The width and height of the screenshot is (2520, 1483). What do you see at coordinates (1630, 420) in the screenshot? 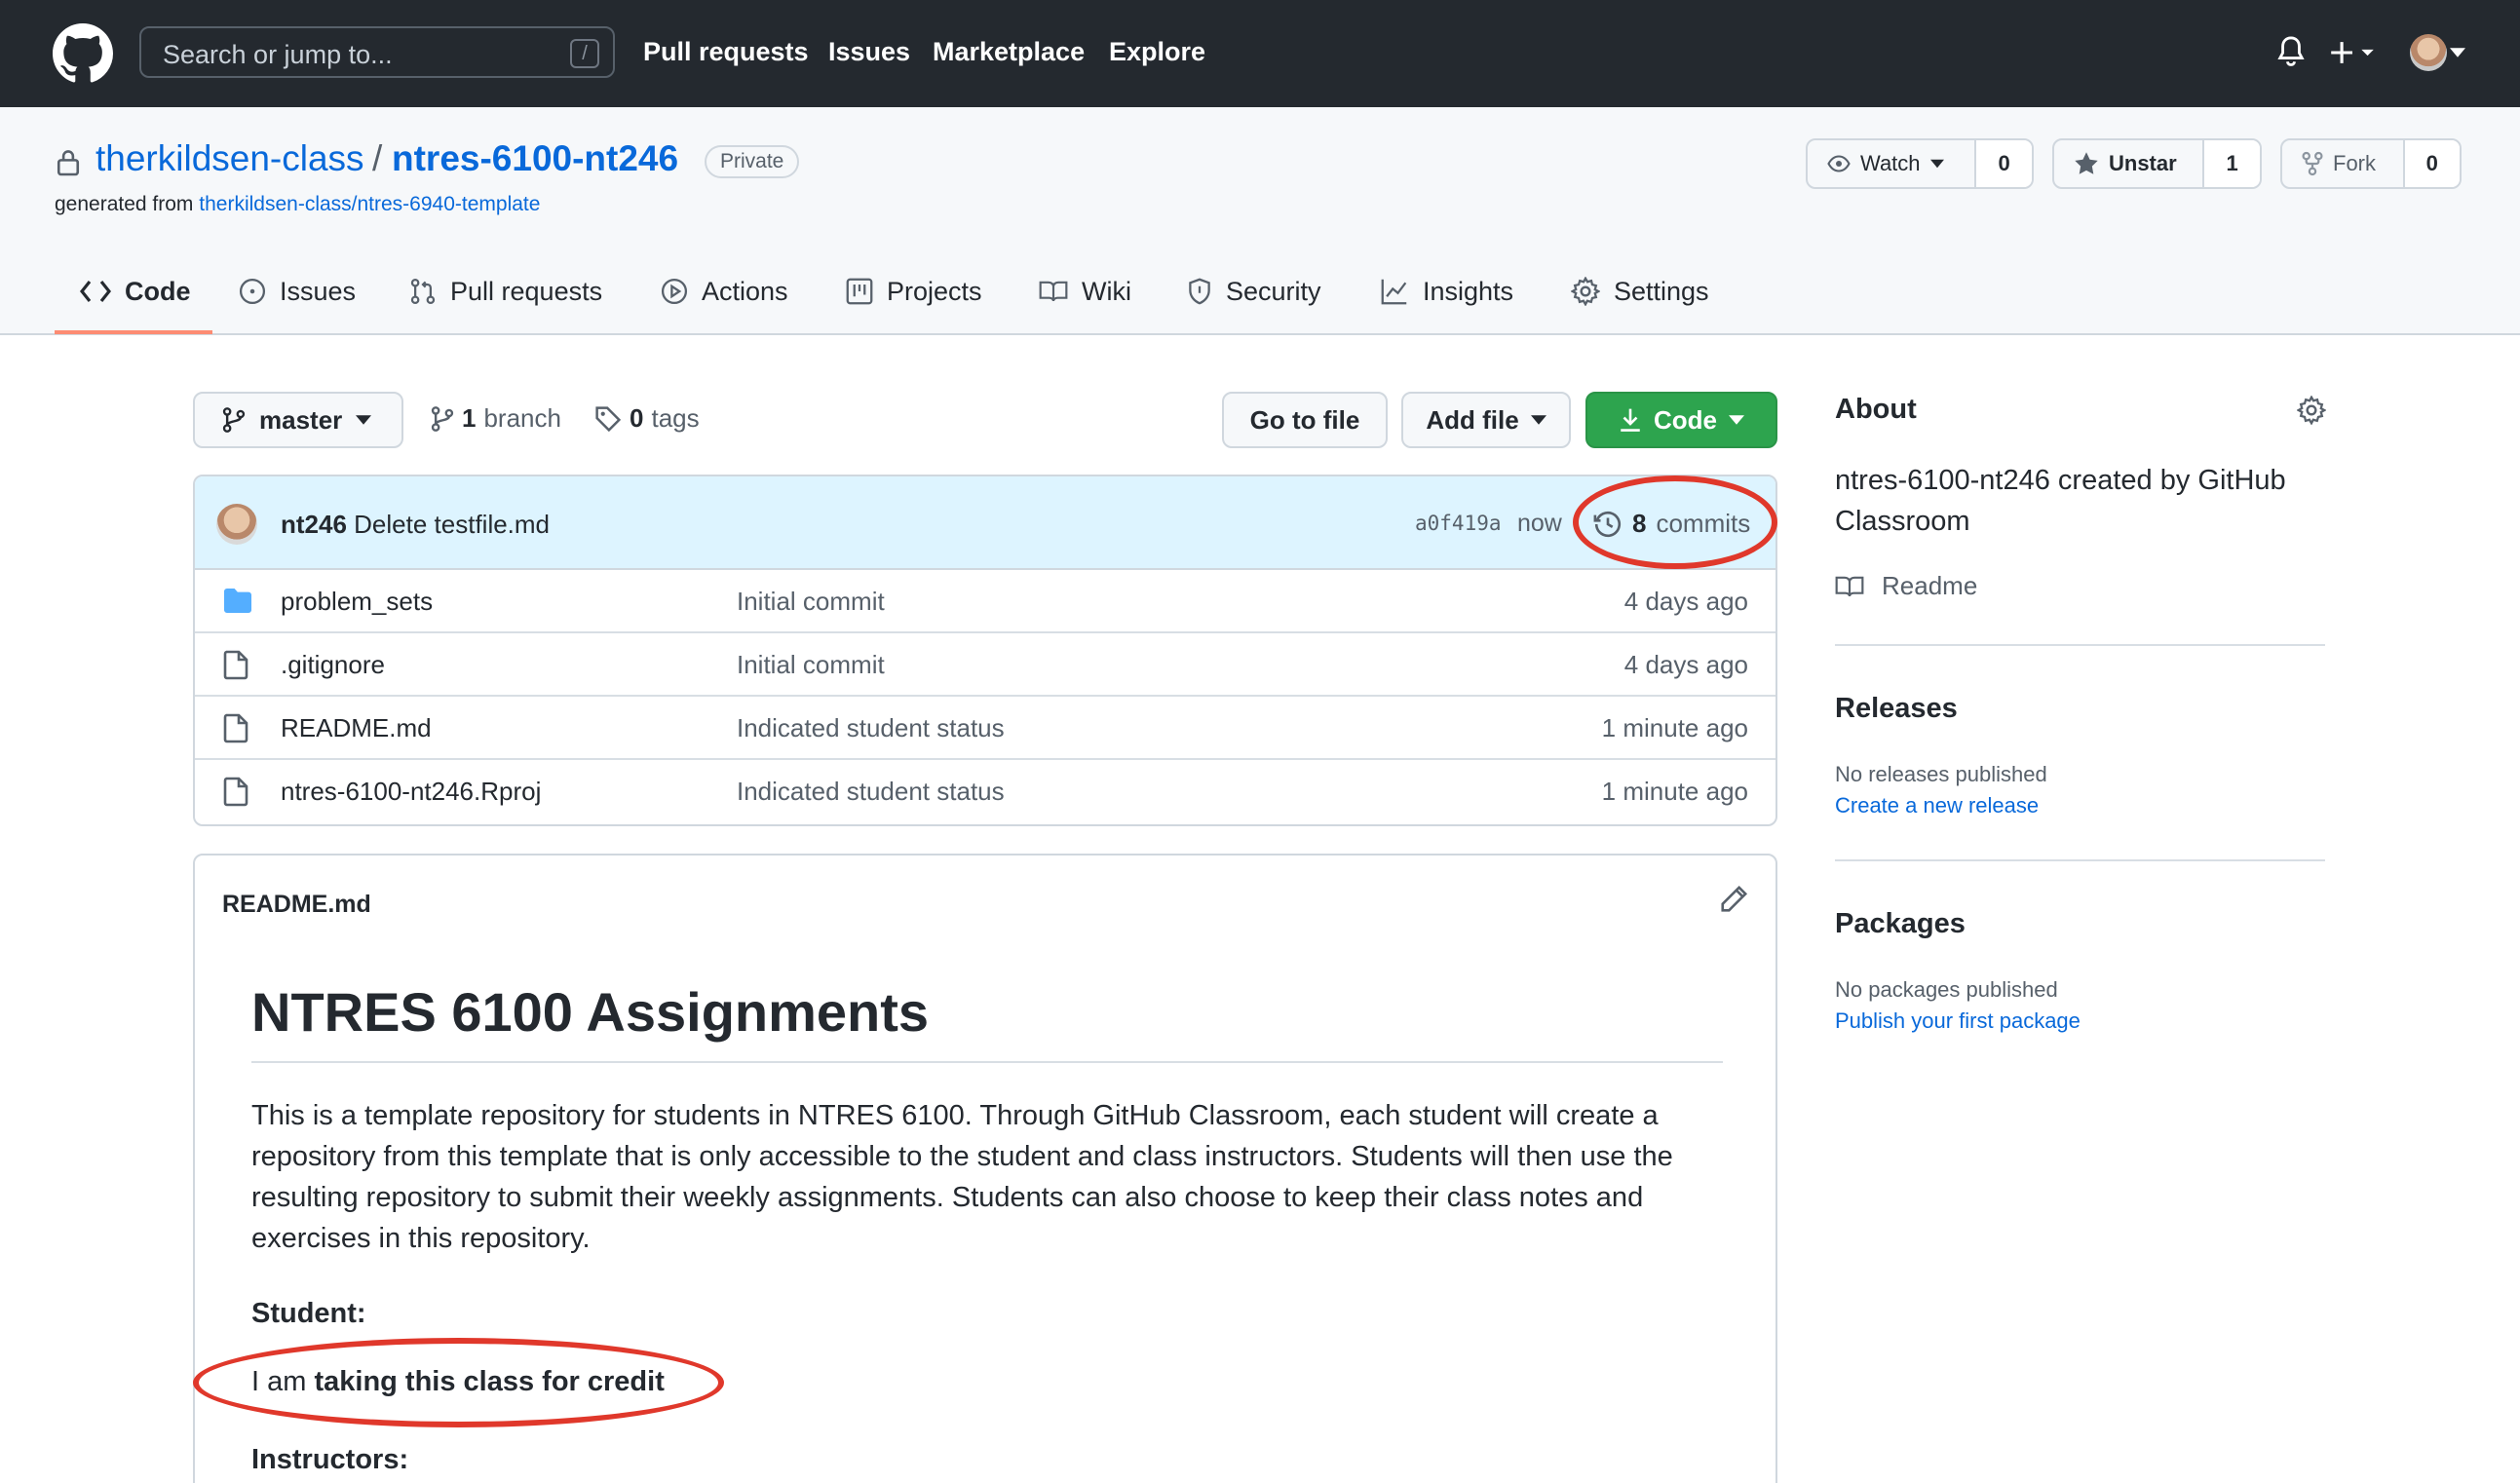
I see `download-icon` at bounding box center [1630, 420].